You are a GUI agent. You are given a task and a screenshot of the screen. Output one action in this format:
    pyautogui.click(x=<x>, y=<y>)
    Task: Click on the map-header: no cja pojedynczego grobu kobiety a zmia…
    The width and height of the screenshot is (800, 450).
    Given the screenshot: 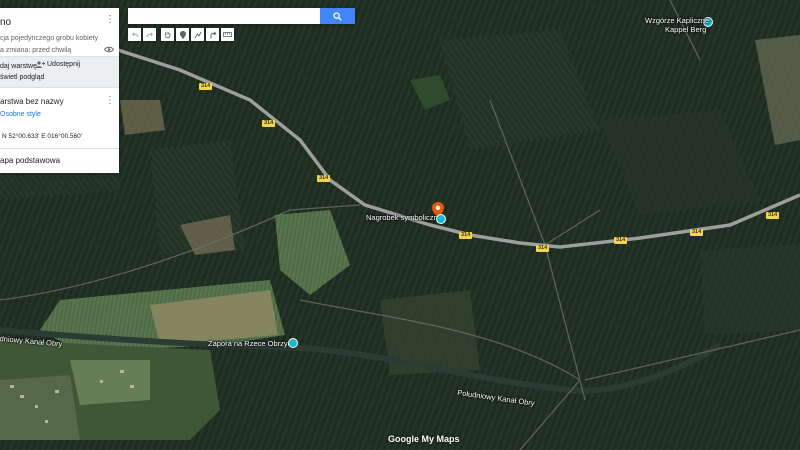 What is the action you would take?
    pyautogui.click(x=59, y=32)
    